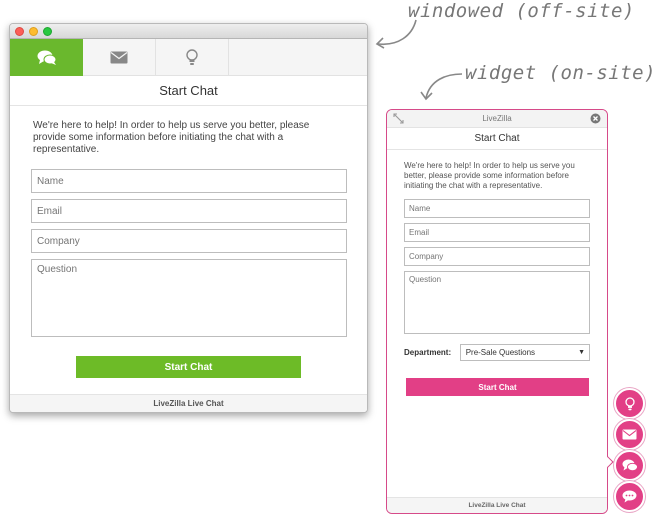 This screenshot has height=524, width=653. I want to click on arrow-to-window-icon, so click(396, 34).